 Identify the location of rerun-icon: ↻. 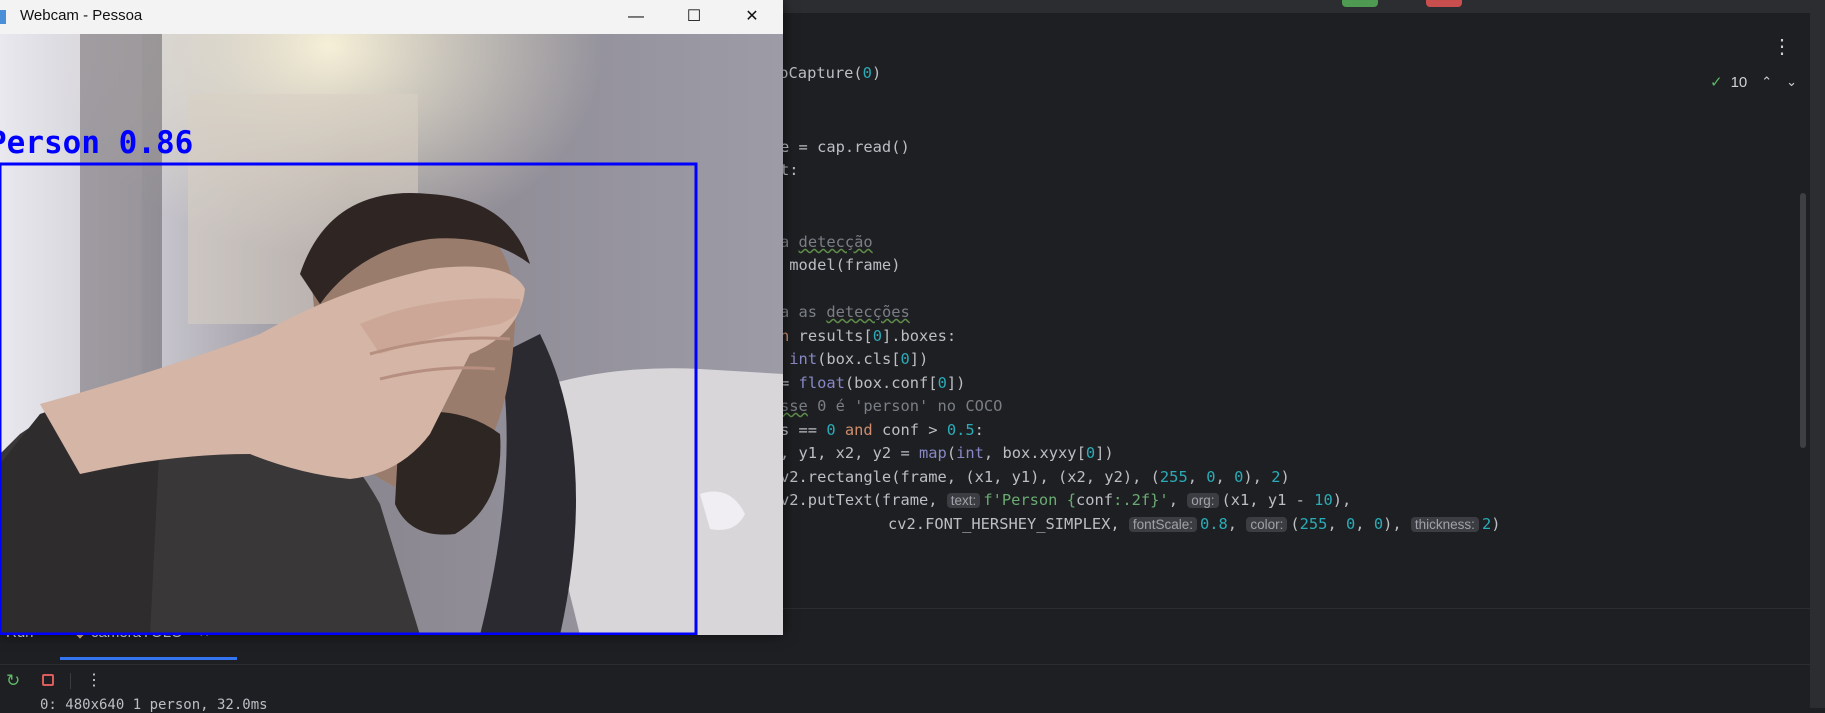
(13, 681).